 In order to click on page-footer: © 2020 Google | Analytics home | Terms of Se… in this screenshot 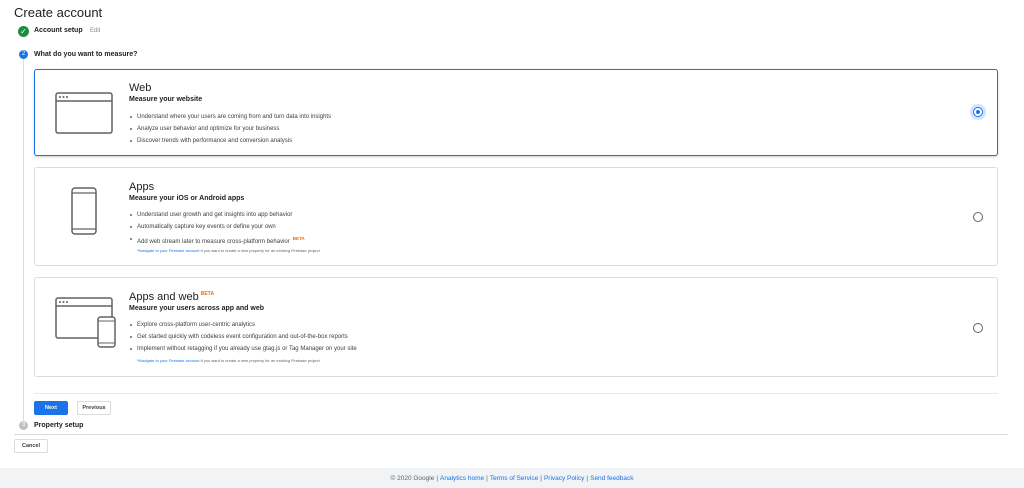, I will do `click(512, 478)`.